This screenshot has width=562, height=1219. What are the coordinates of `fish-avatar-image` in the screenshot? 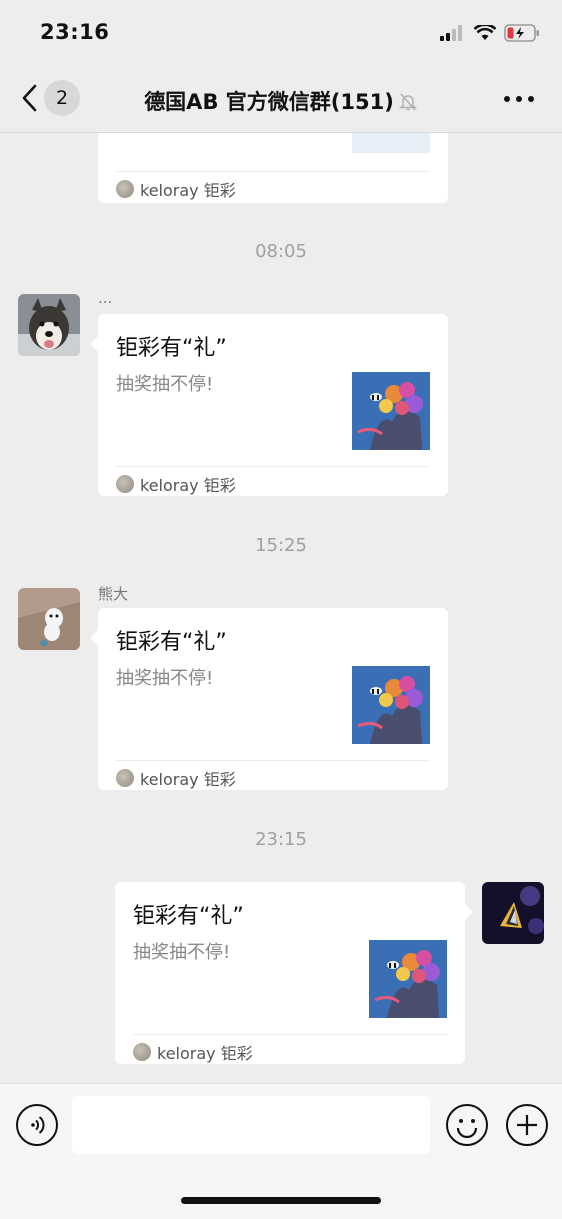 It's located at (513, 913).